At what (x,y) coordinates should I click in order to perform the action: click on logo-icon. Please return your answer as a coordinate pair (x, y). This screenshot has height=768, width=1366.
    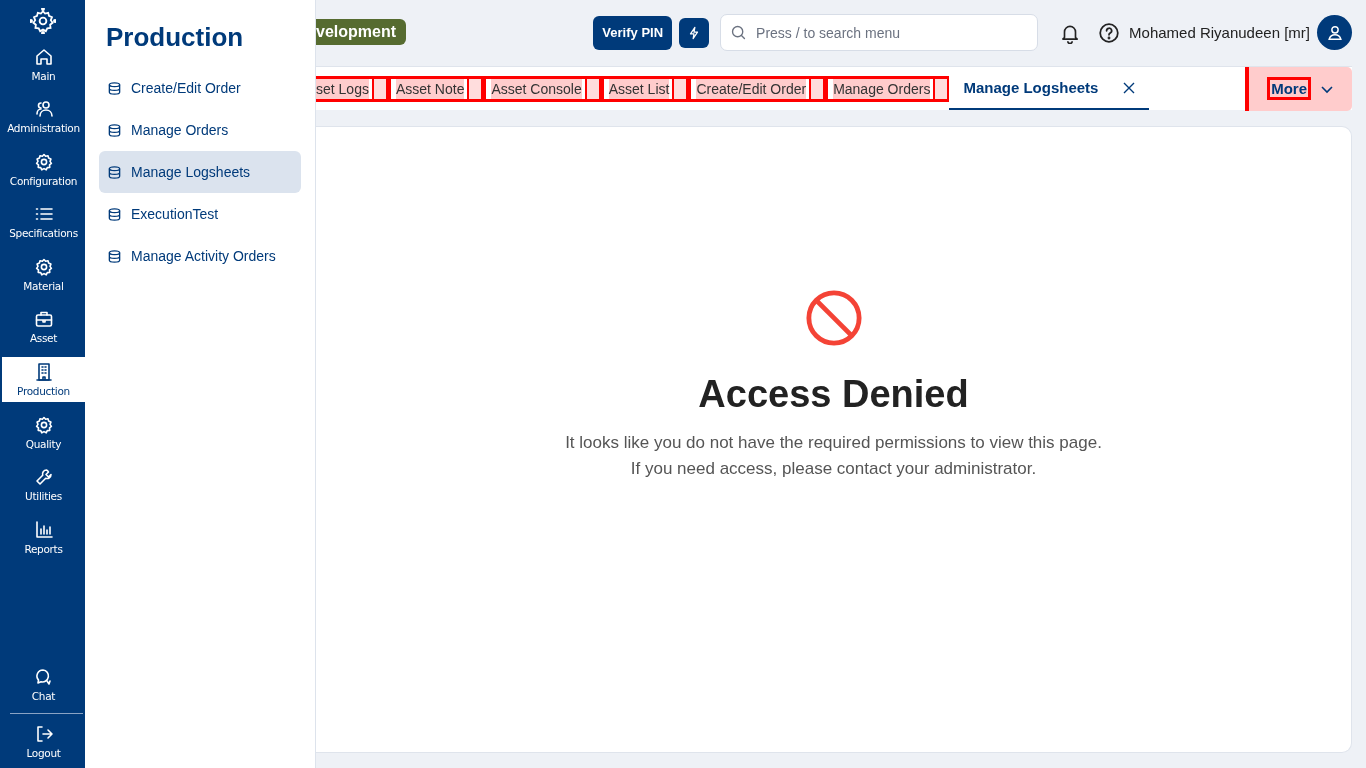
    Looking at the image, I should click on (42, 21).